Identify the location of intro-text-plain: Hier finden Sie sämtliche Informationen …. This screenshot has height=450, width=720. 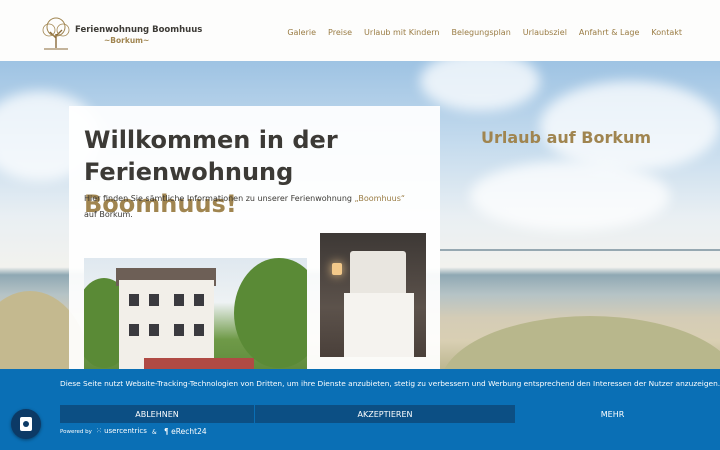
(219, 198).